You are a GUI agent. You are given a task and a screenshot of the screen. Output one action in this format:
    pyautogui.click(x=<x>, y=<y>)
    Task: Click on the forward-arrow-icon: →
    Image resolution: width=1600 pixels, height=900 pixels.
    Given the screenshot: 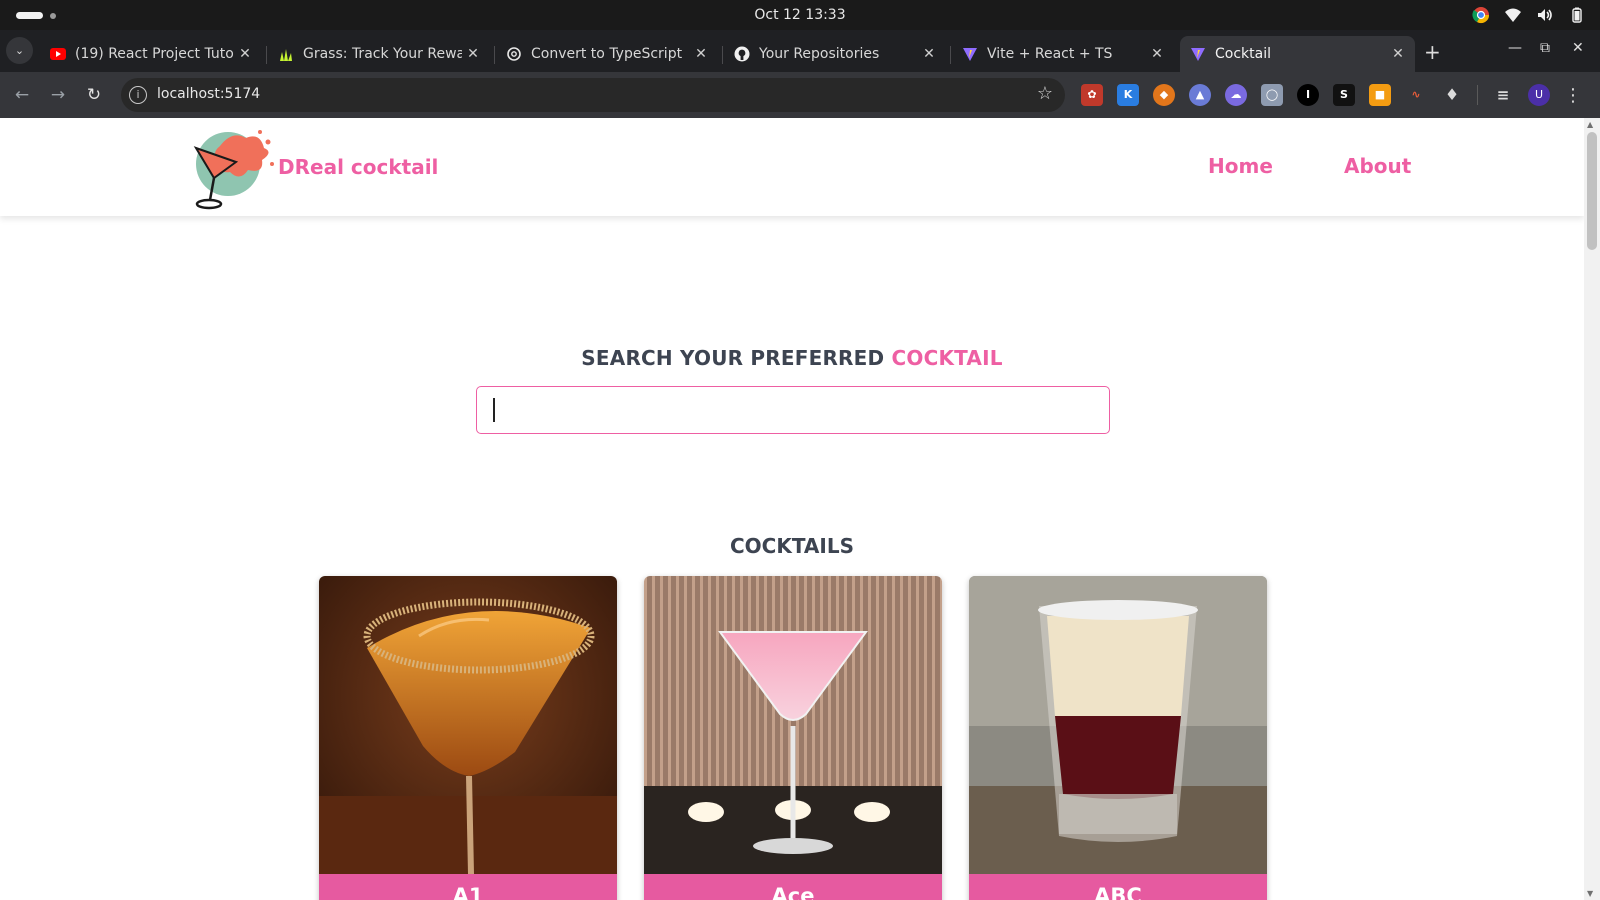 What is the action you would take?
    pyautogui.click(x=58, y=95)
    